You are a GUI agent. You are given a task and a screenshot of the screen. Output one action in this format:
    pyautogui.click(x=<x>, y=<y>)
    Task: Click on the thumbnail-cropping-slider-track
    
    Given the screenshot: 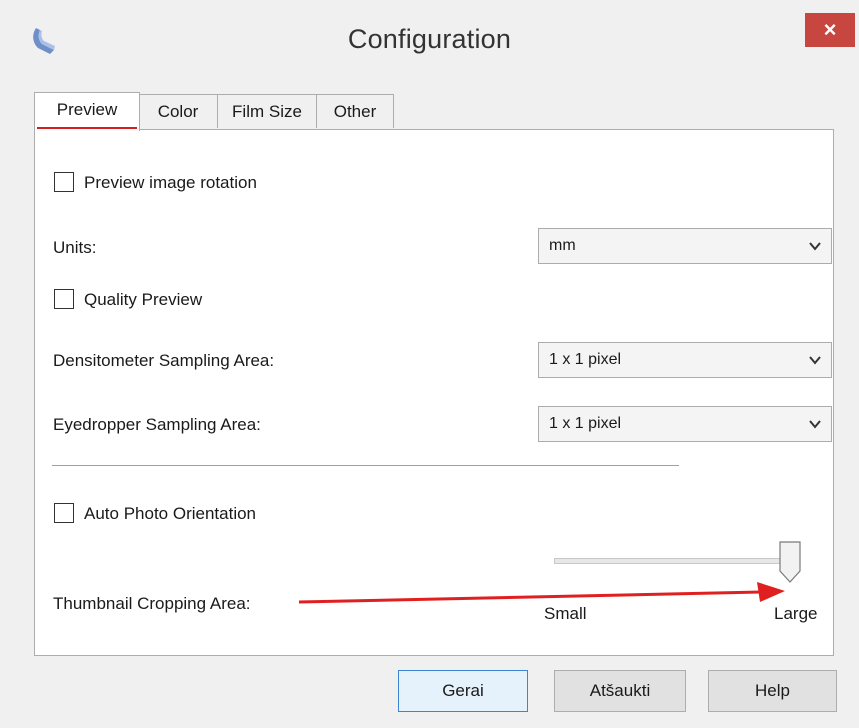 What is the action you would take?
    pyautogui.click(x=674, y=561)
    